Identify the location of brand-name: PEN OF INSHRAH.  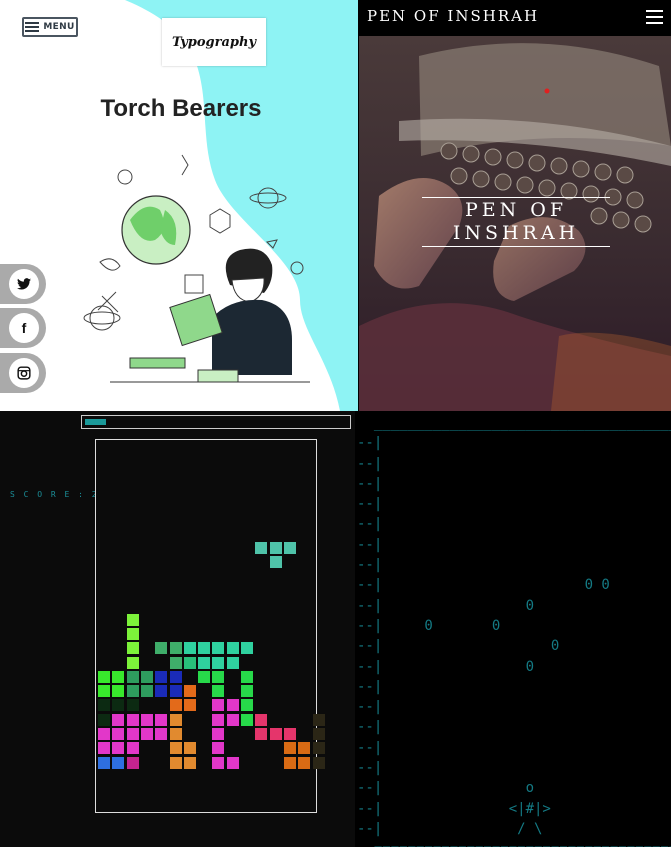
(453, 16).